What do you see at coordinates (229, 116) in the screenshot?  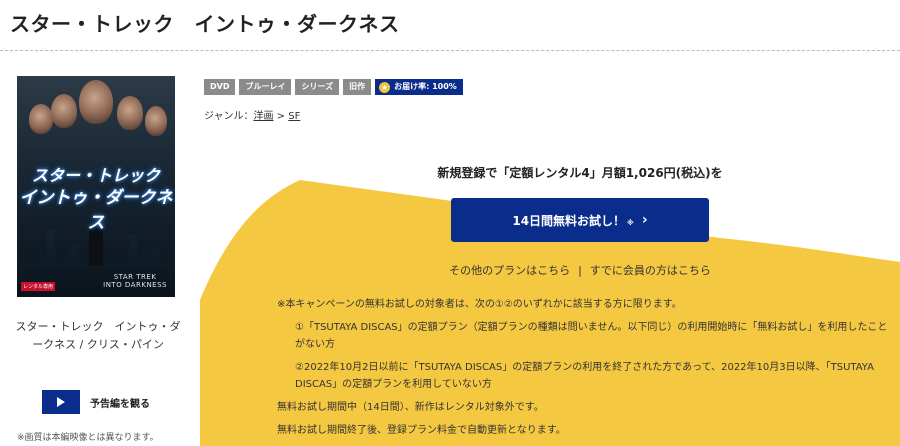 I see `genre-prefix: ジャンル：` at bounding box center [229, 116].